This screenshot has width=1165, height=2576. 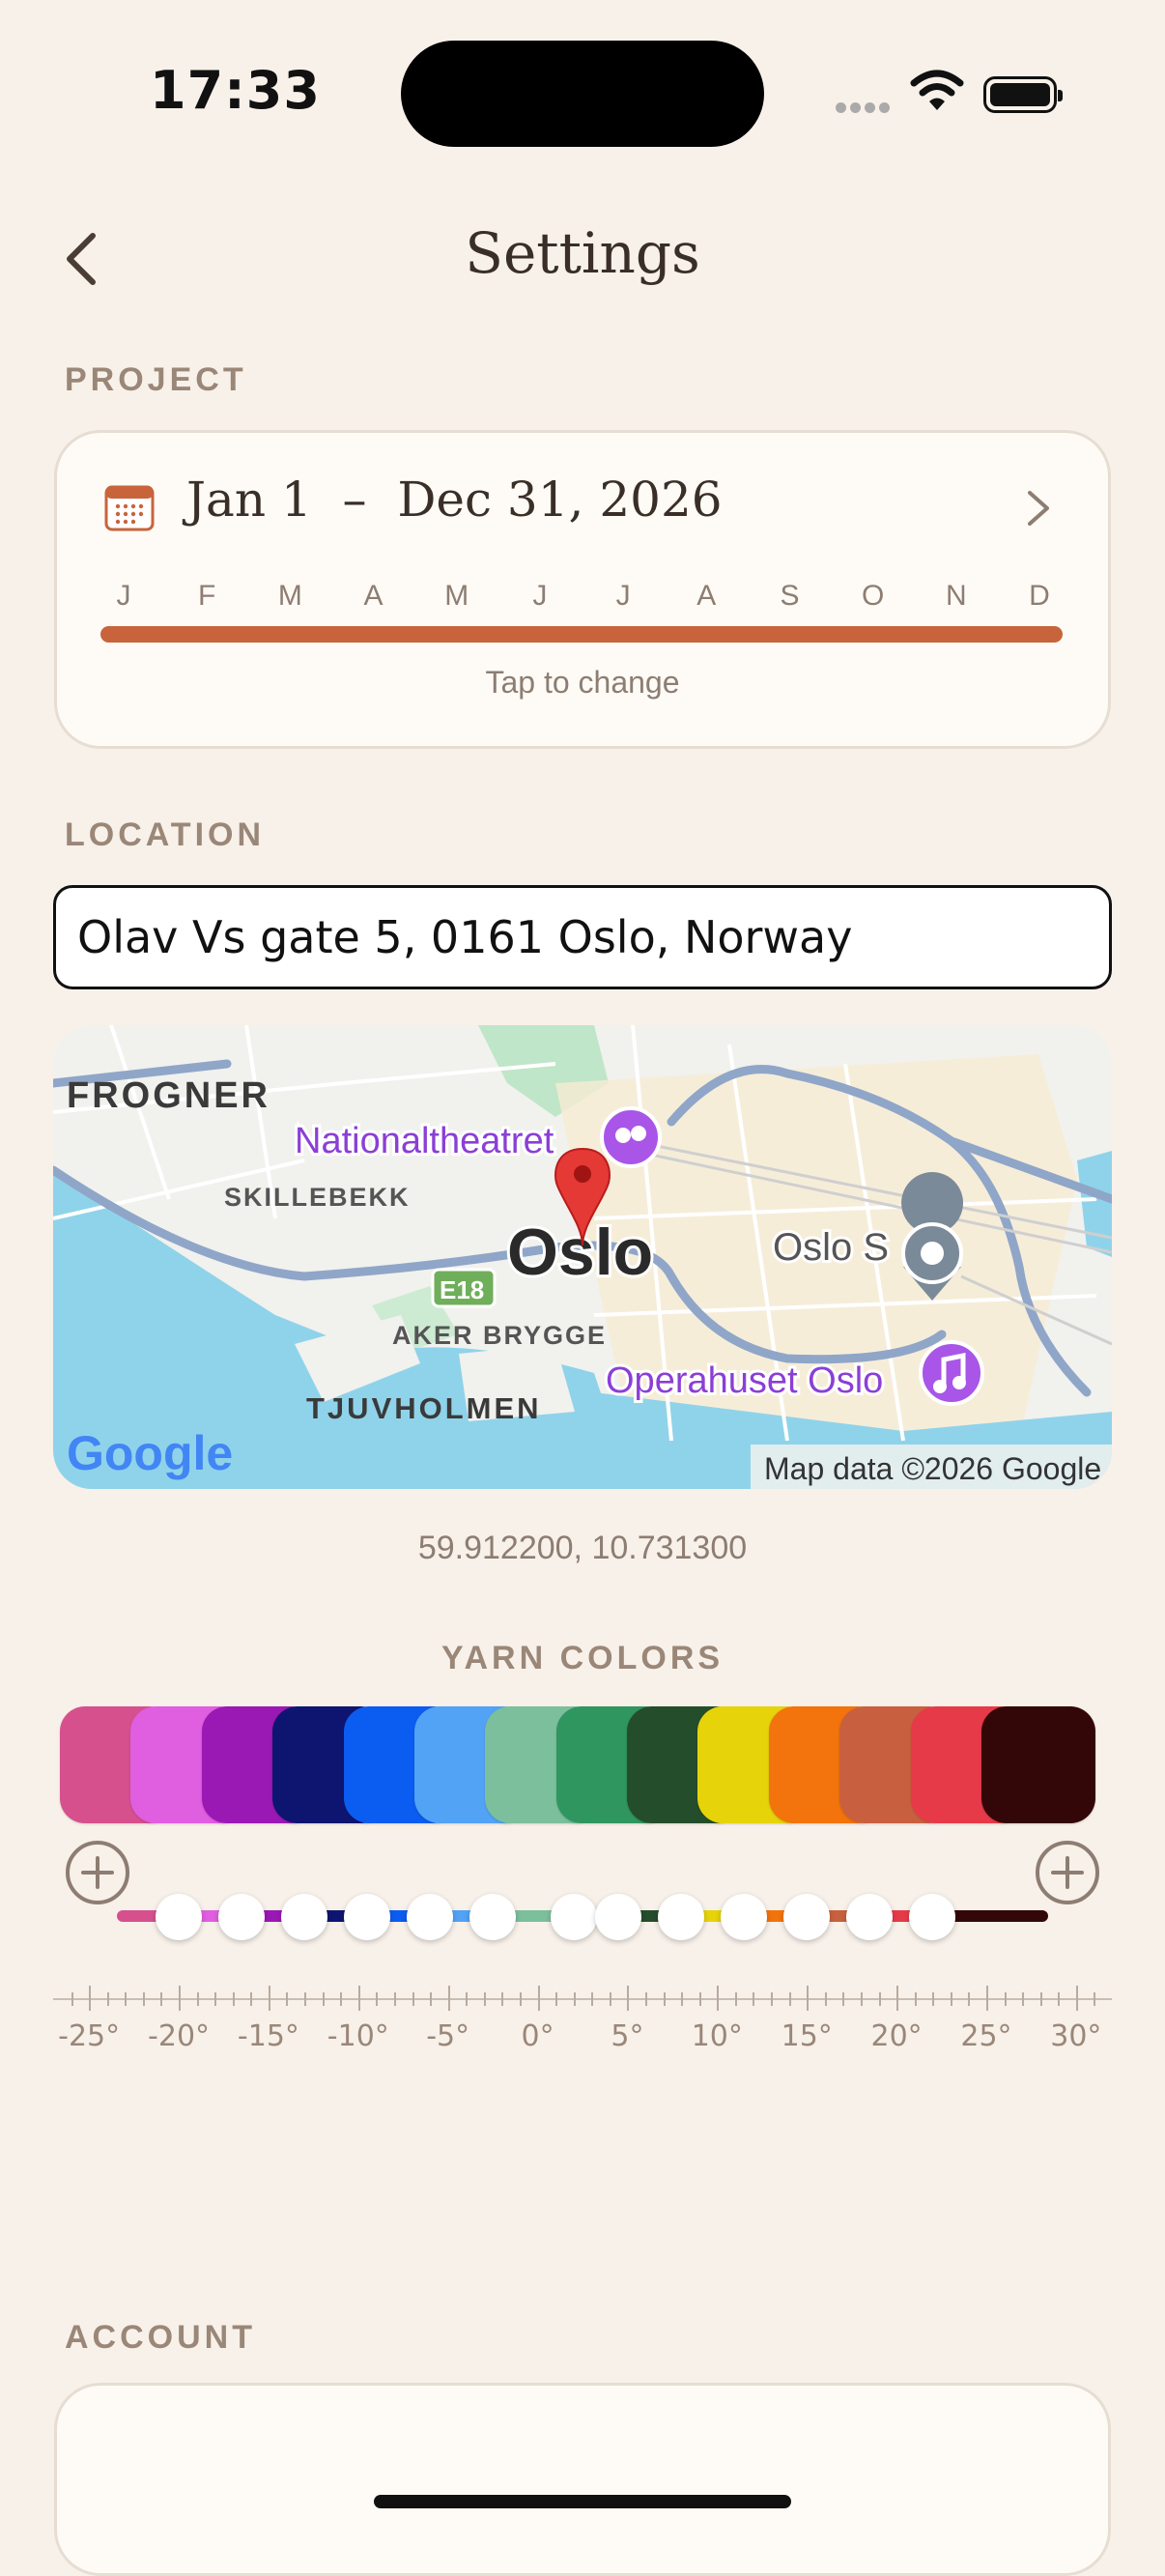 What do you see at coordinates (582, 1658) in the screenshot?
I see `yarn-colors-section-label: YARN COLORS` at bounding box center [582, 1658].